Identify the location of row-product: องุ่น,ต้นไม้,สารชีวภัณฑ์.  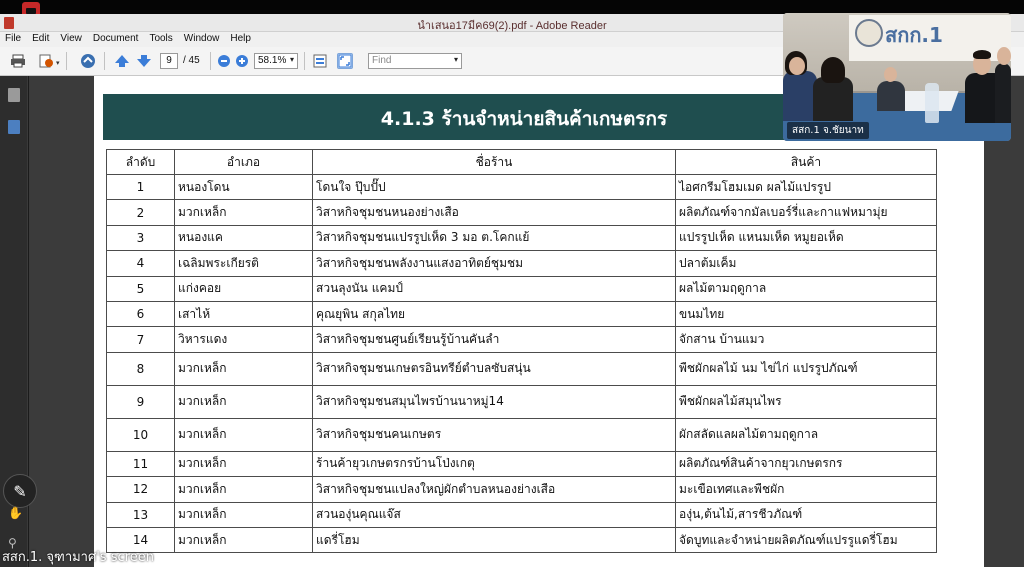
(806, 514).